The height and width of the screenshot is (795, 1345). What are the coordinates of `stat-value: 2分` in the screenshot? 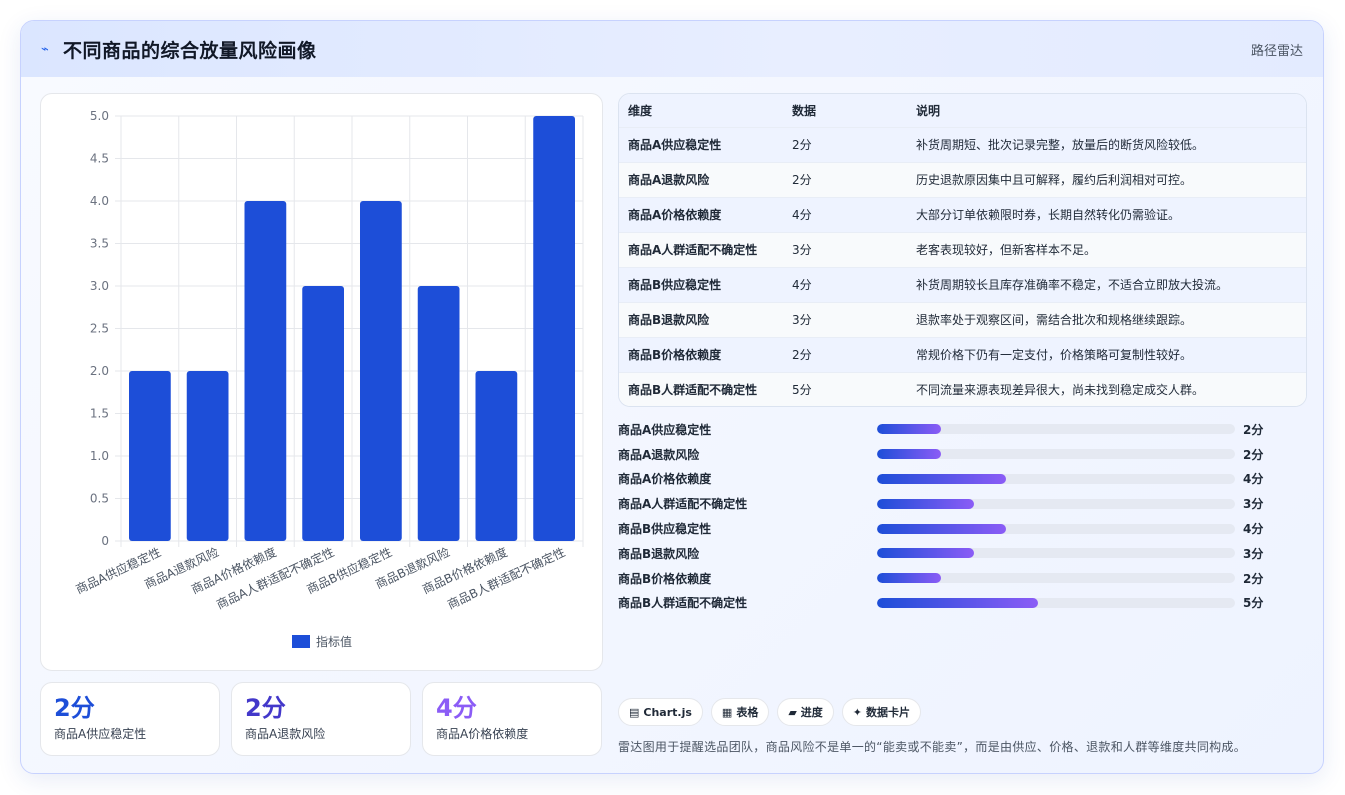 It's located at (74, 708).